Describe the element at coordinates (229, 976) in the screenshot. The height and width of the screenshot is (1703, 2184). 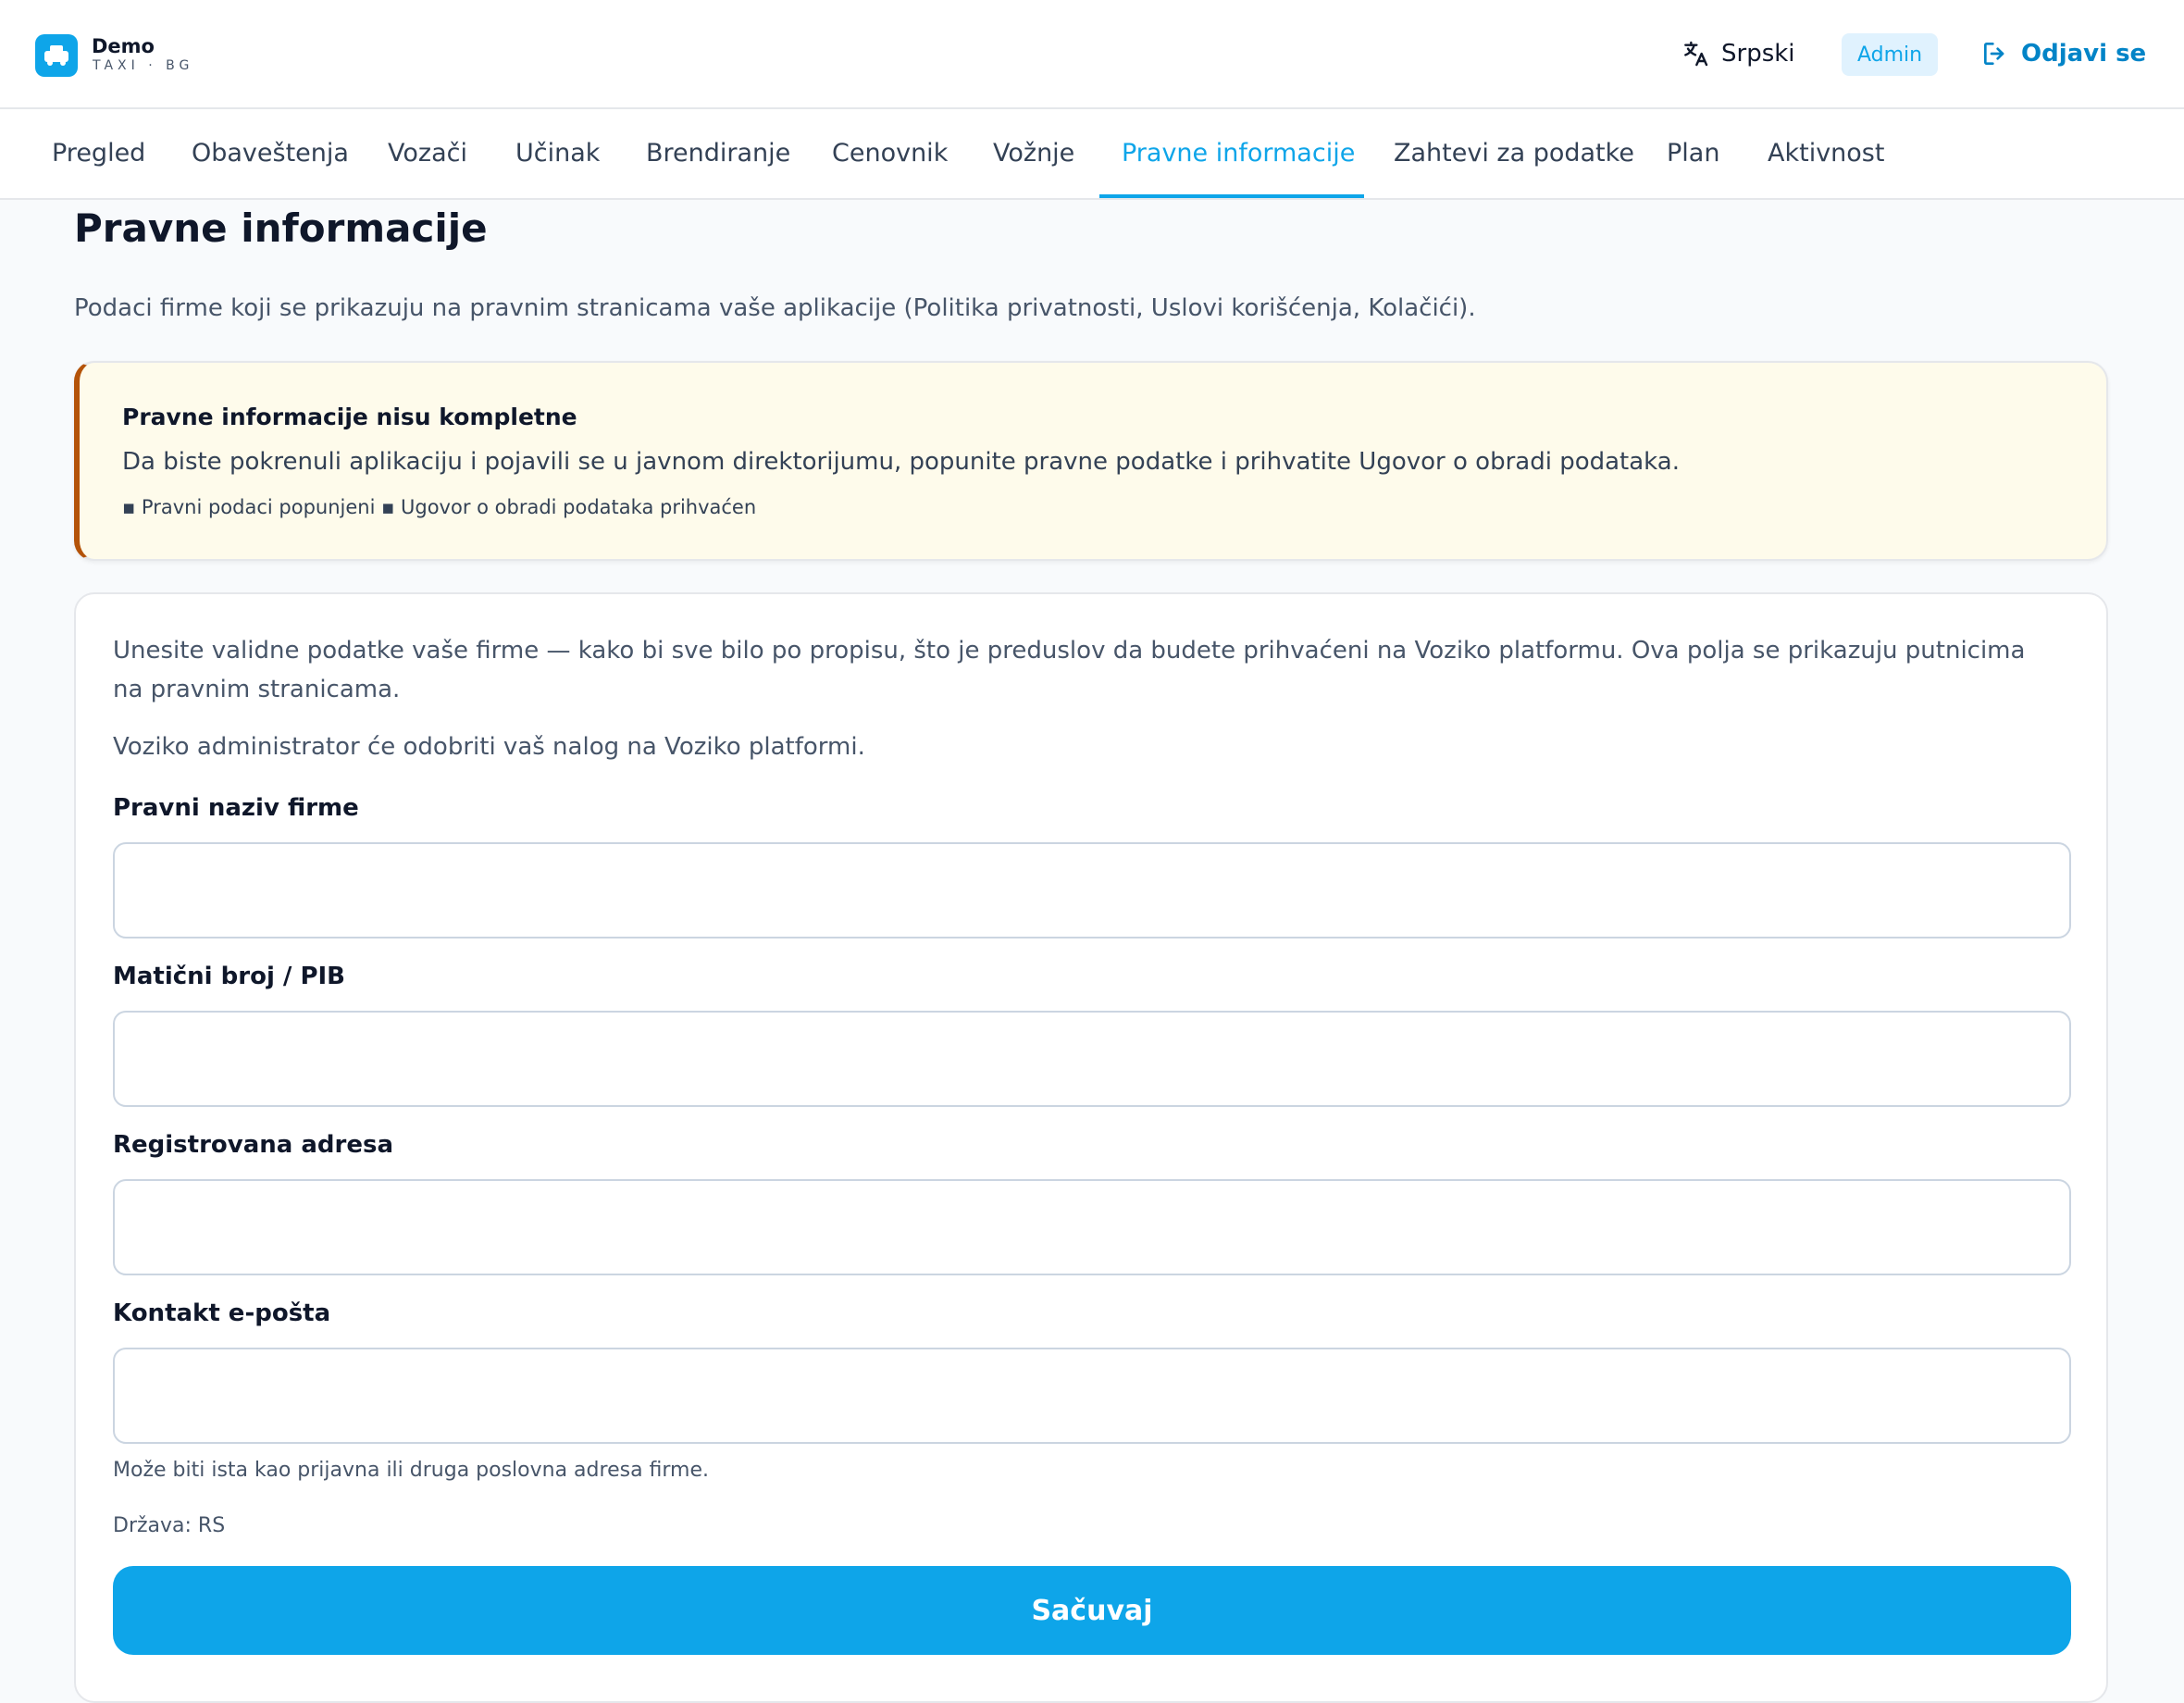
I see `registration-number-label: Matični broj / PIB` at that location.